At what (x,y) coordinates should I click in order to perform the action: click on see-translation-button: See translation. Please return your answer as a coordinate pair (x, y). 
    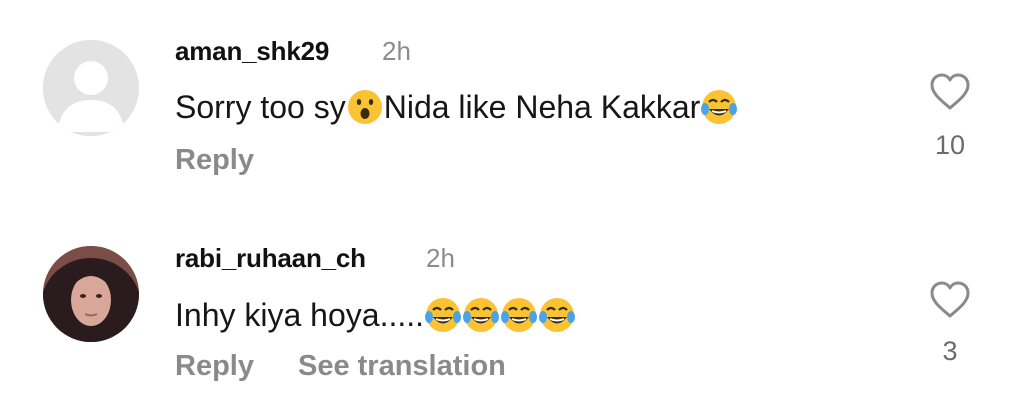
    Looking at the image, I should click on (402, 366).